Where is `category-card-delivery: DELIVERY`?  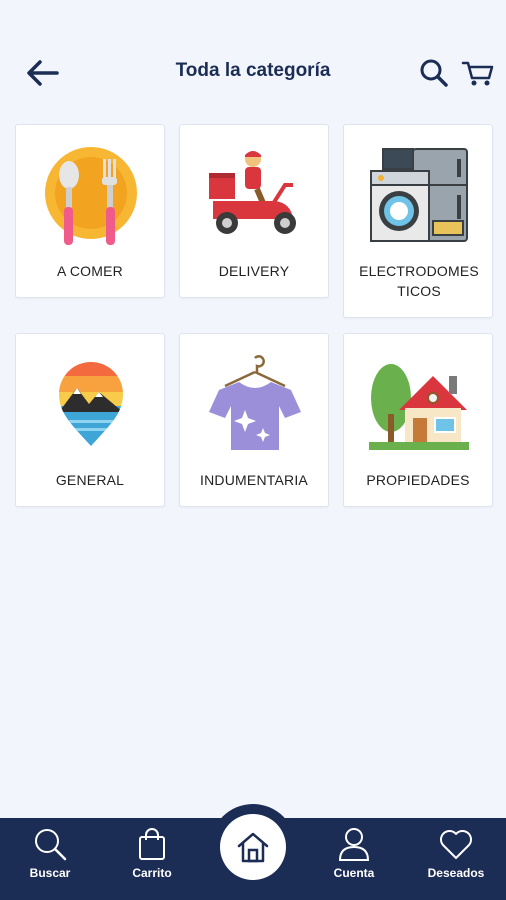
category-card-delivery: DELIVERY is located at coordinates (254, 211).